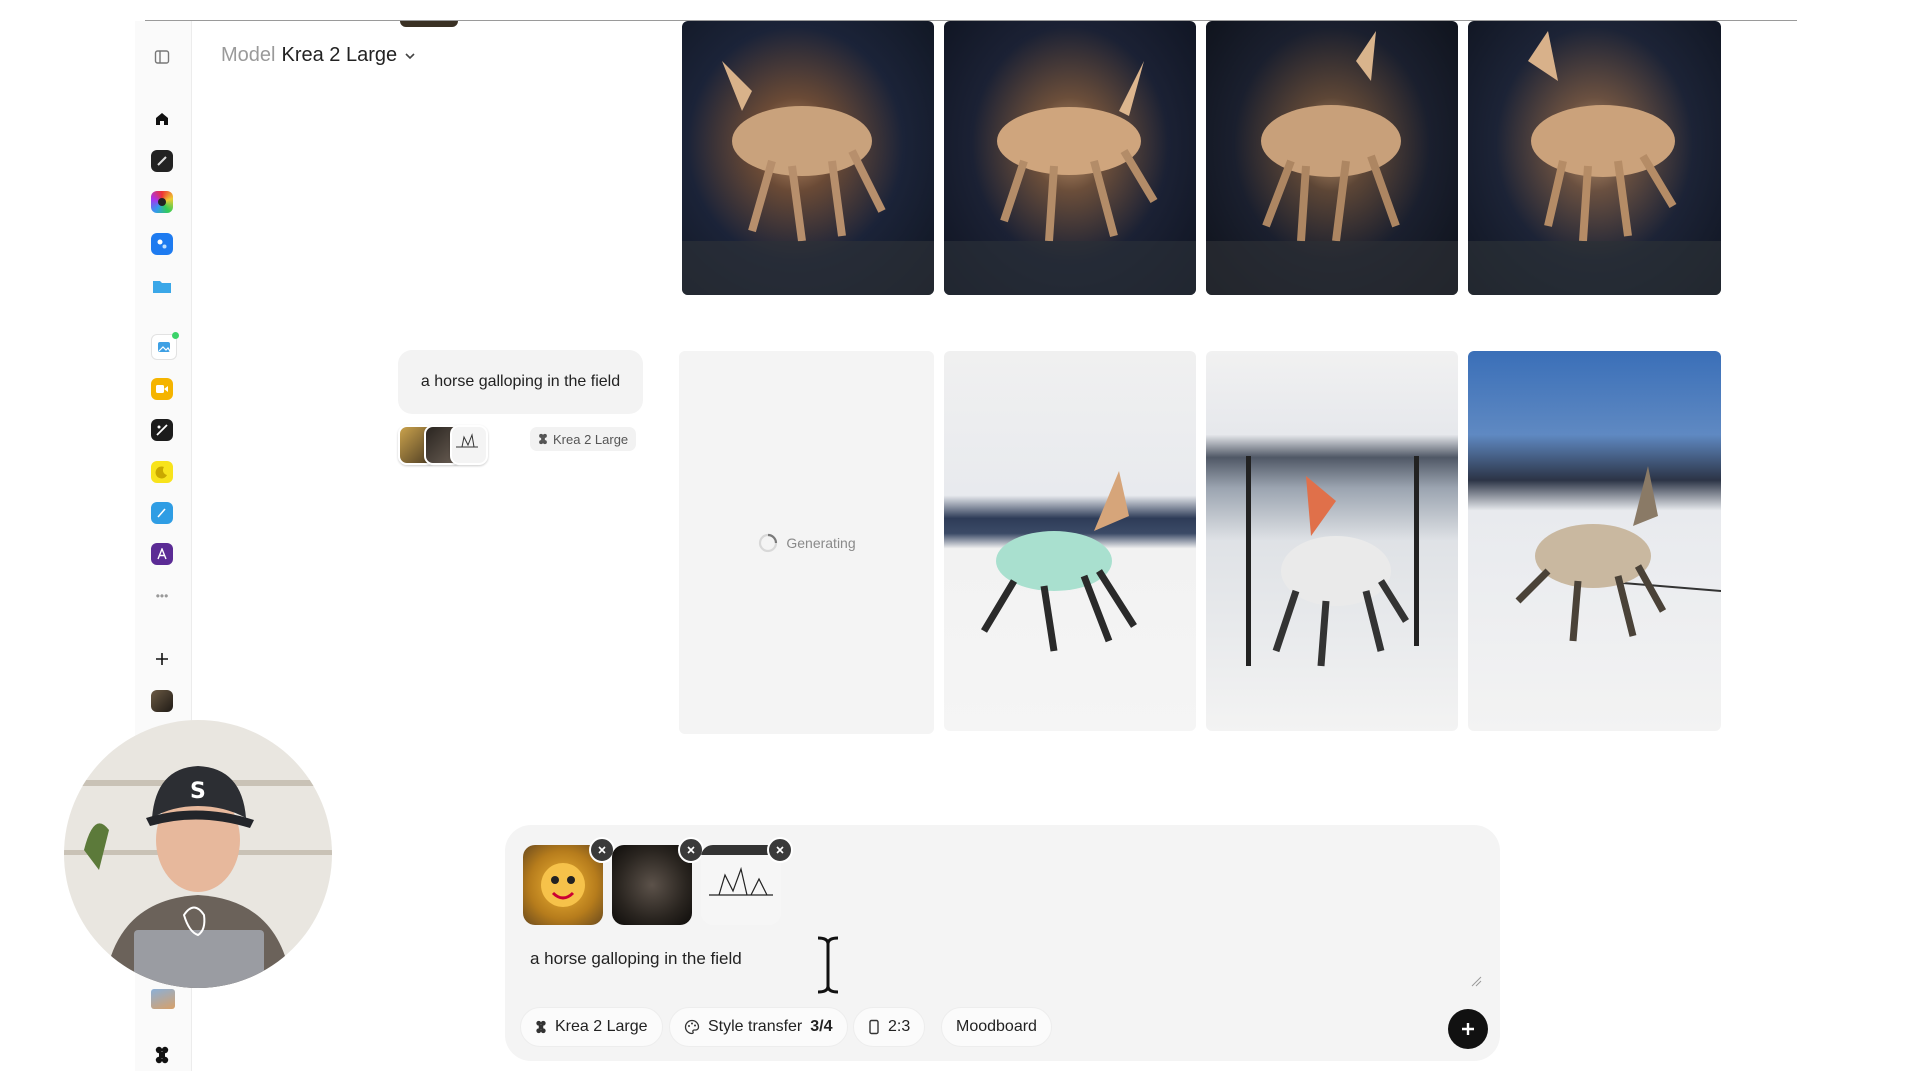  Describe the element at coordinates (198, 791) in the screenshot. I see `svg-text: S` at that location.